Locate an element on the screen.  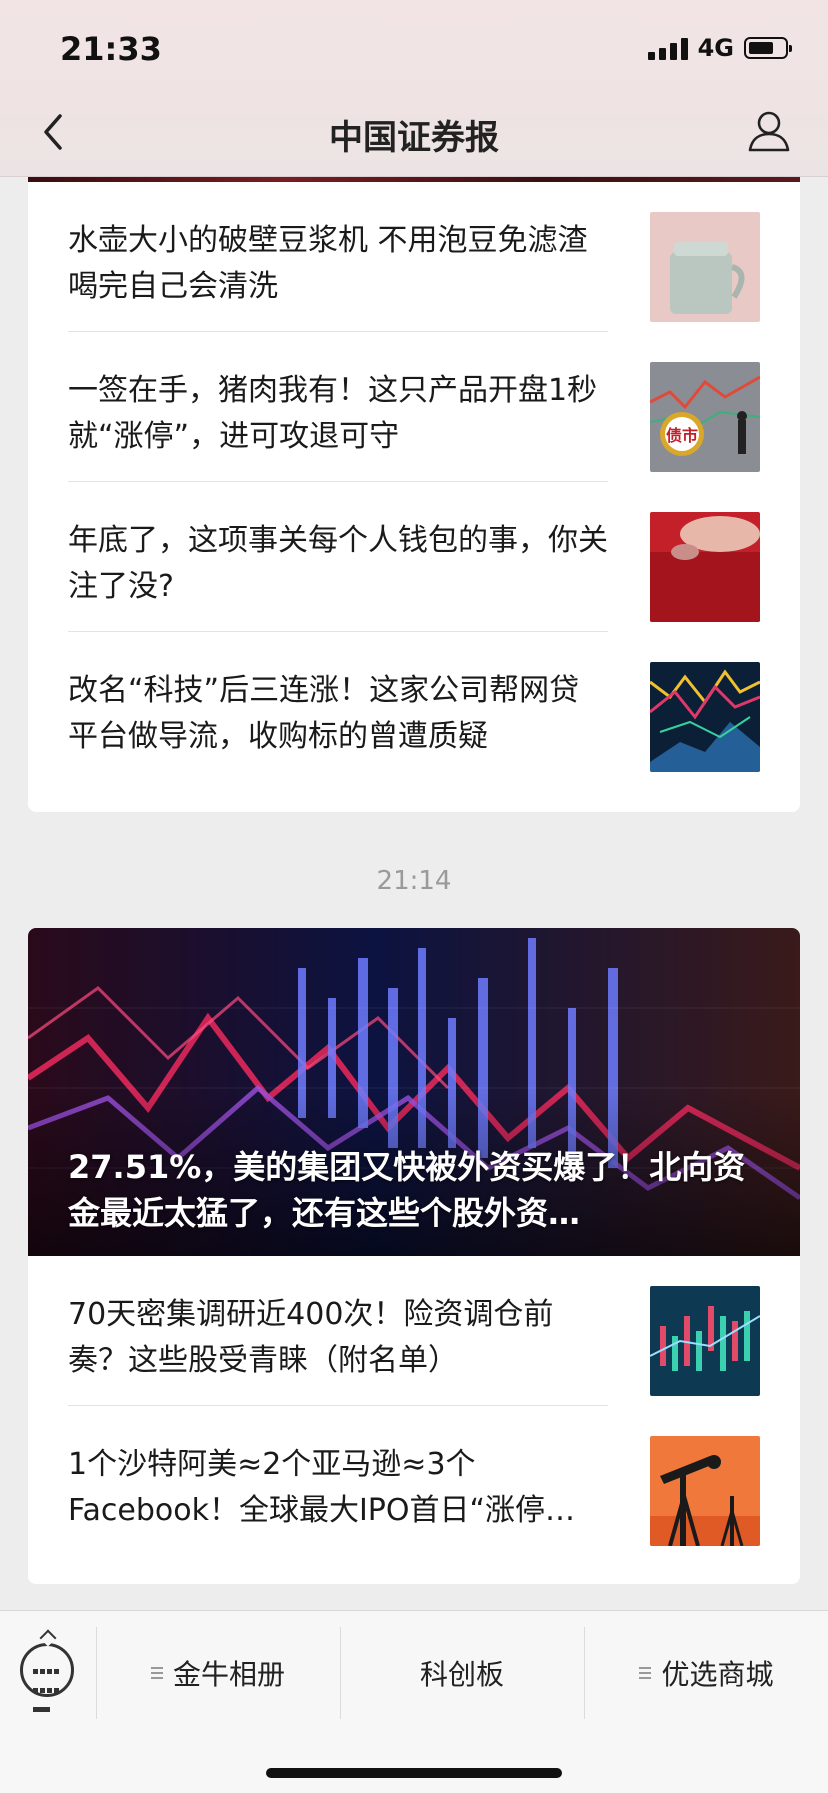
article-item: 年底了，这项事关每个人钱包的事，你关注了没? is located at coordinates (414, 557).